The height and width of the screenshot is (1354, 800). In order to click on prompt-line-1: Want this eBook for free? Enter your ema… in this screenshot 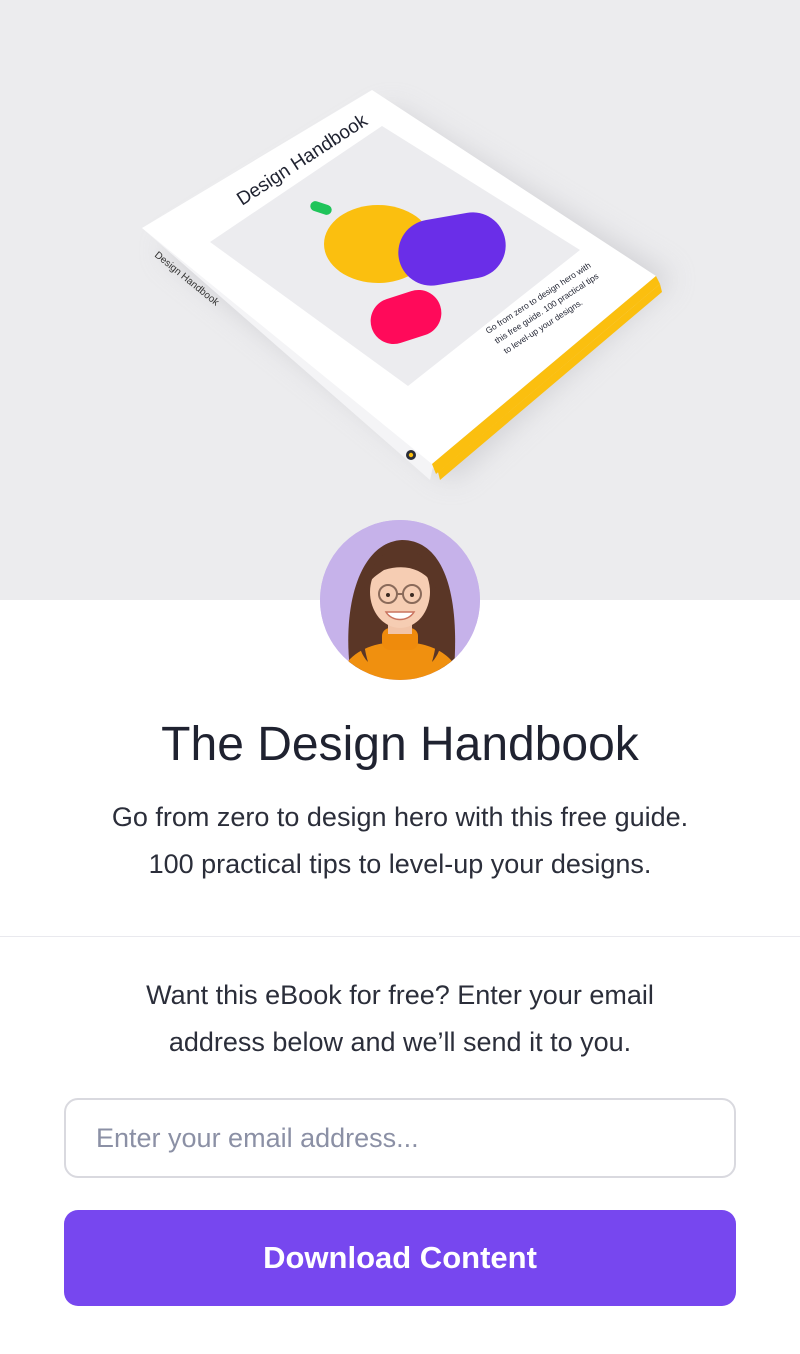, I will do `click(400, 995)`.